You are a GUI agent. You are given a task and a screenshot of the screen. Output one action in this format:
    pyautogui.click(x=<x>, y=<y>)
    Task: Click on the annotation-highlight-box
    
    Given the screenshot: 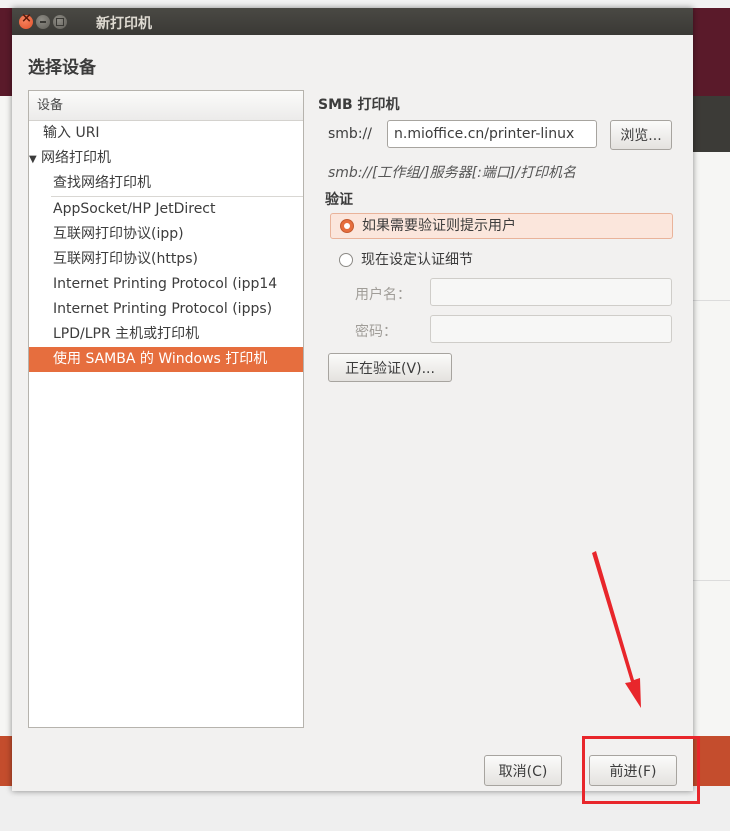 What is the action you would take?
    pyautogui.click(x=641, y=770)
    